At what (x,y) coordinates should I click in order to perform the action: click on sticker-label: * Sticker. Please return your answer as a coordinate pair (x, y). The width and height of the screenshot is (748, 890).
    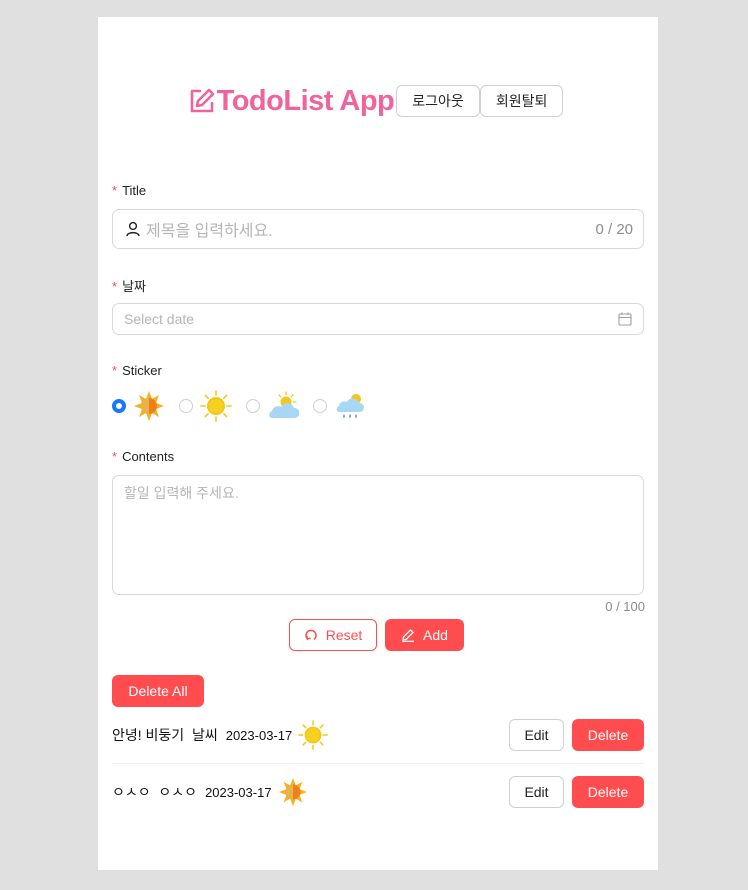
    Looking at the image, I should click on (137, 370).